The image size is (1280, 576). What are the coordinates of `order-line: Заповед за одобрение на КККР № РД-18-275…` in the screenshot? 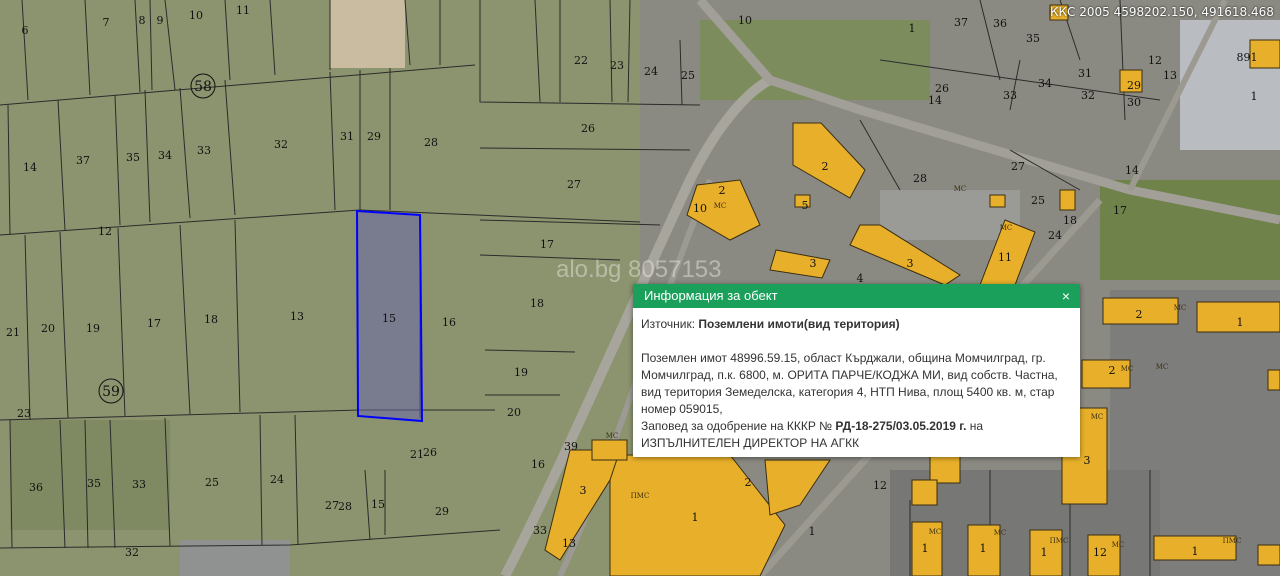 It's located at (856, 435).